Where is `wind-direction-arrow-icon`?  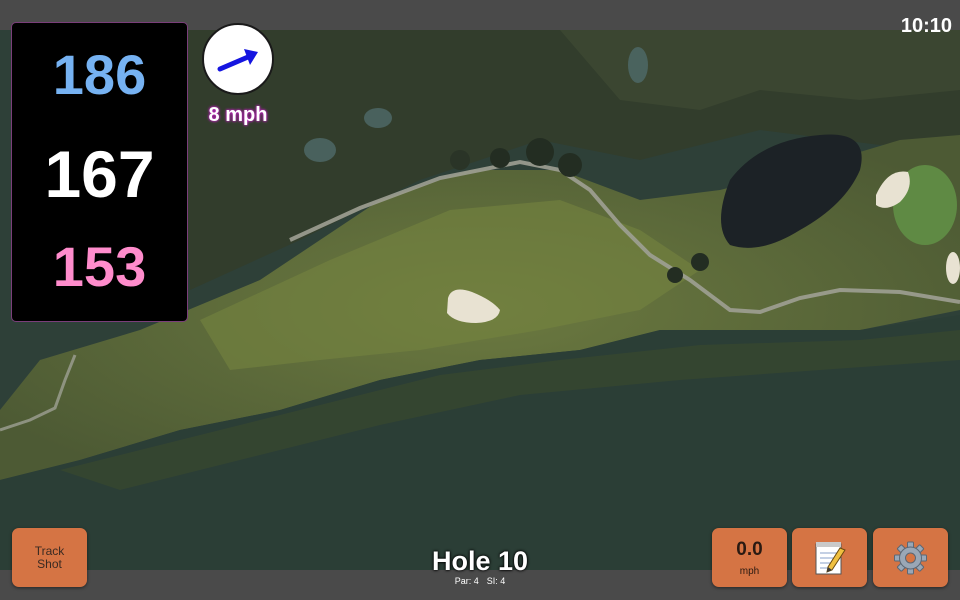
wind-direction-arrow-icon is located at coordinates (237, 60).